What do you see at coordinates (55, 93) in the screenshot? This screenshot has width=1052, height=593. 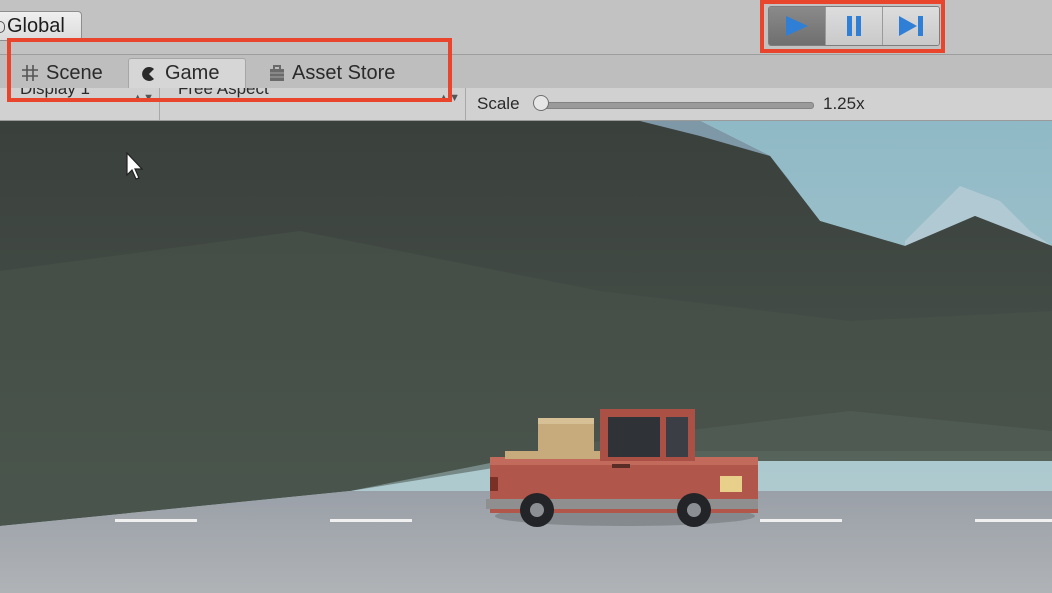 I see `display-value: Display 1` at bounding box center [55, 93].